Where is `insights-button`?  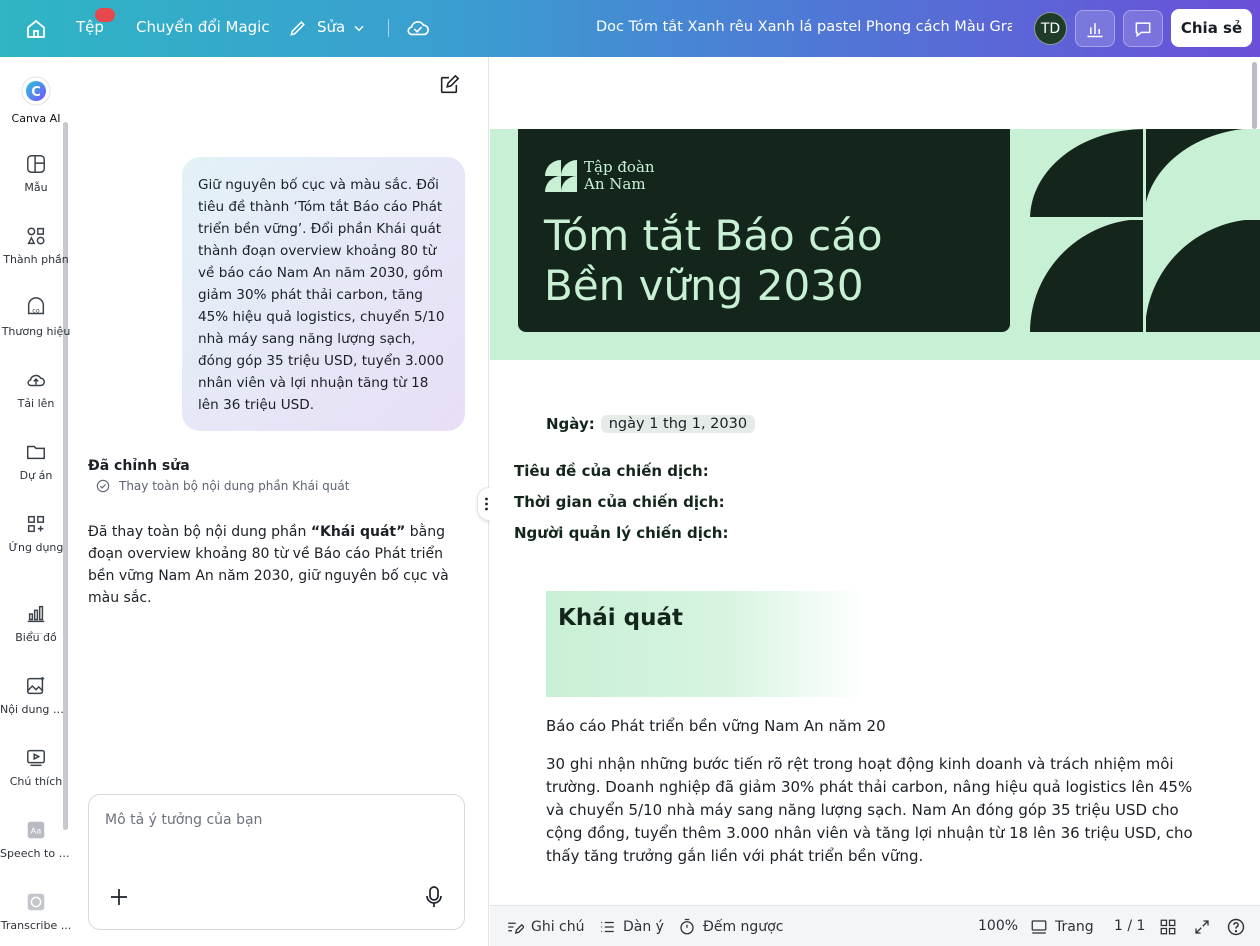 insights-button is located at coordinates (1095, 28).